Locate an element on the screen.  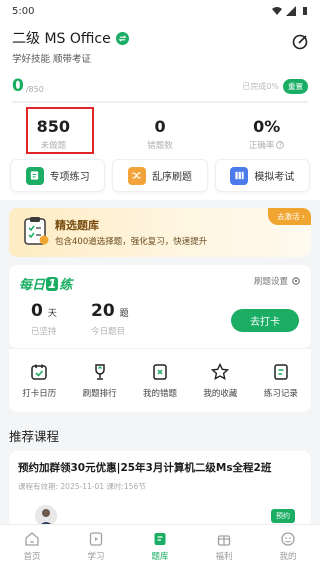
streak-unit: 天 is located at coordinates (52, 314).